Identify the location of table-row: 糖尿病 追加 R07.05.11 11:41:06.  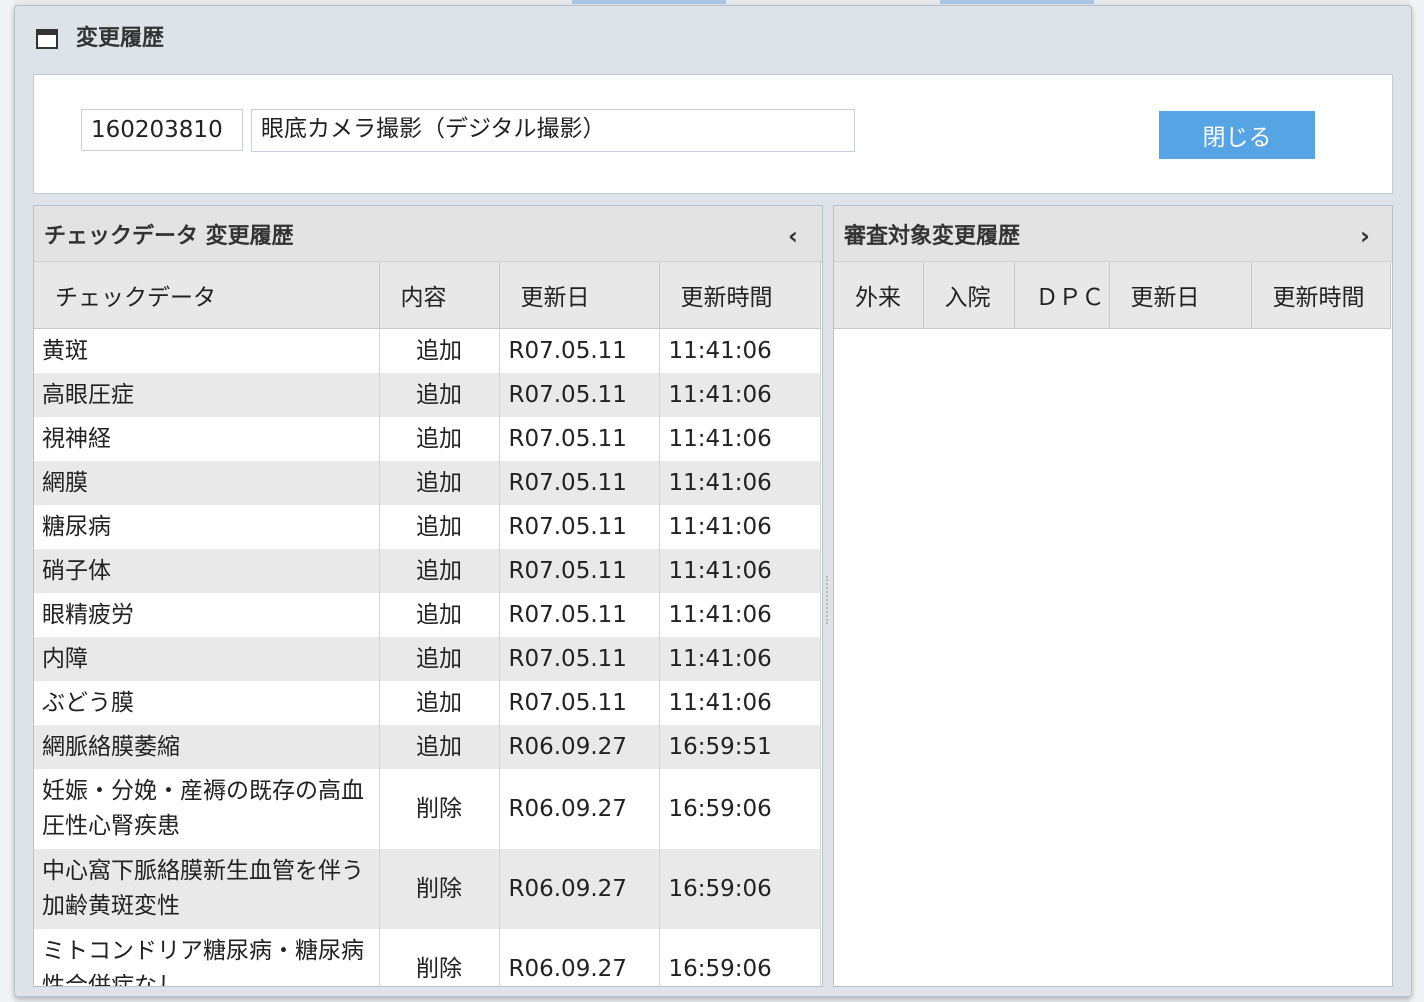
(427, 527).